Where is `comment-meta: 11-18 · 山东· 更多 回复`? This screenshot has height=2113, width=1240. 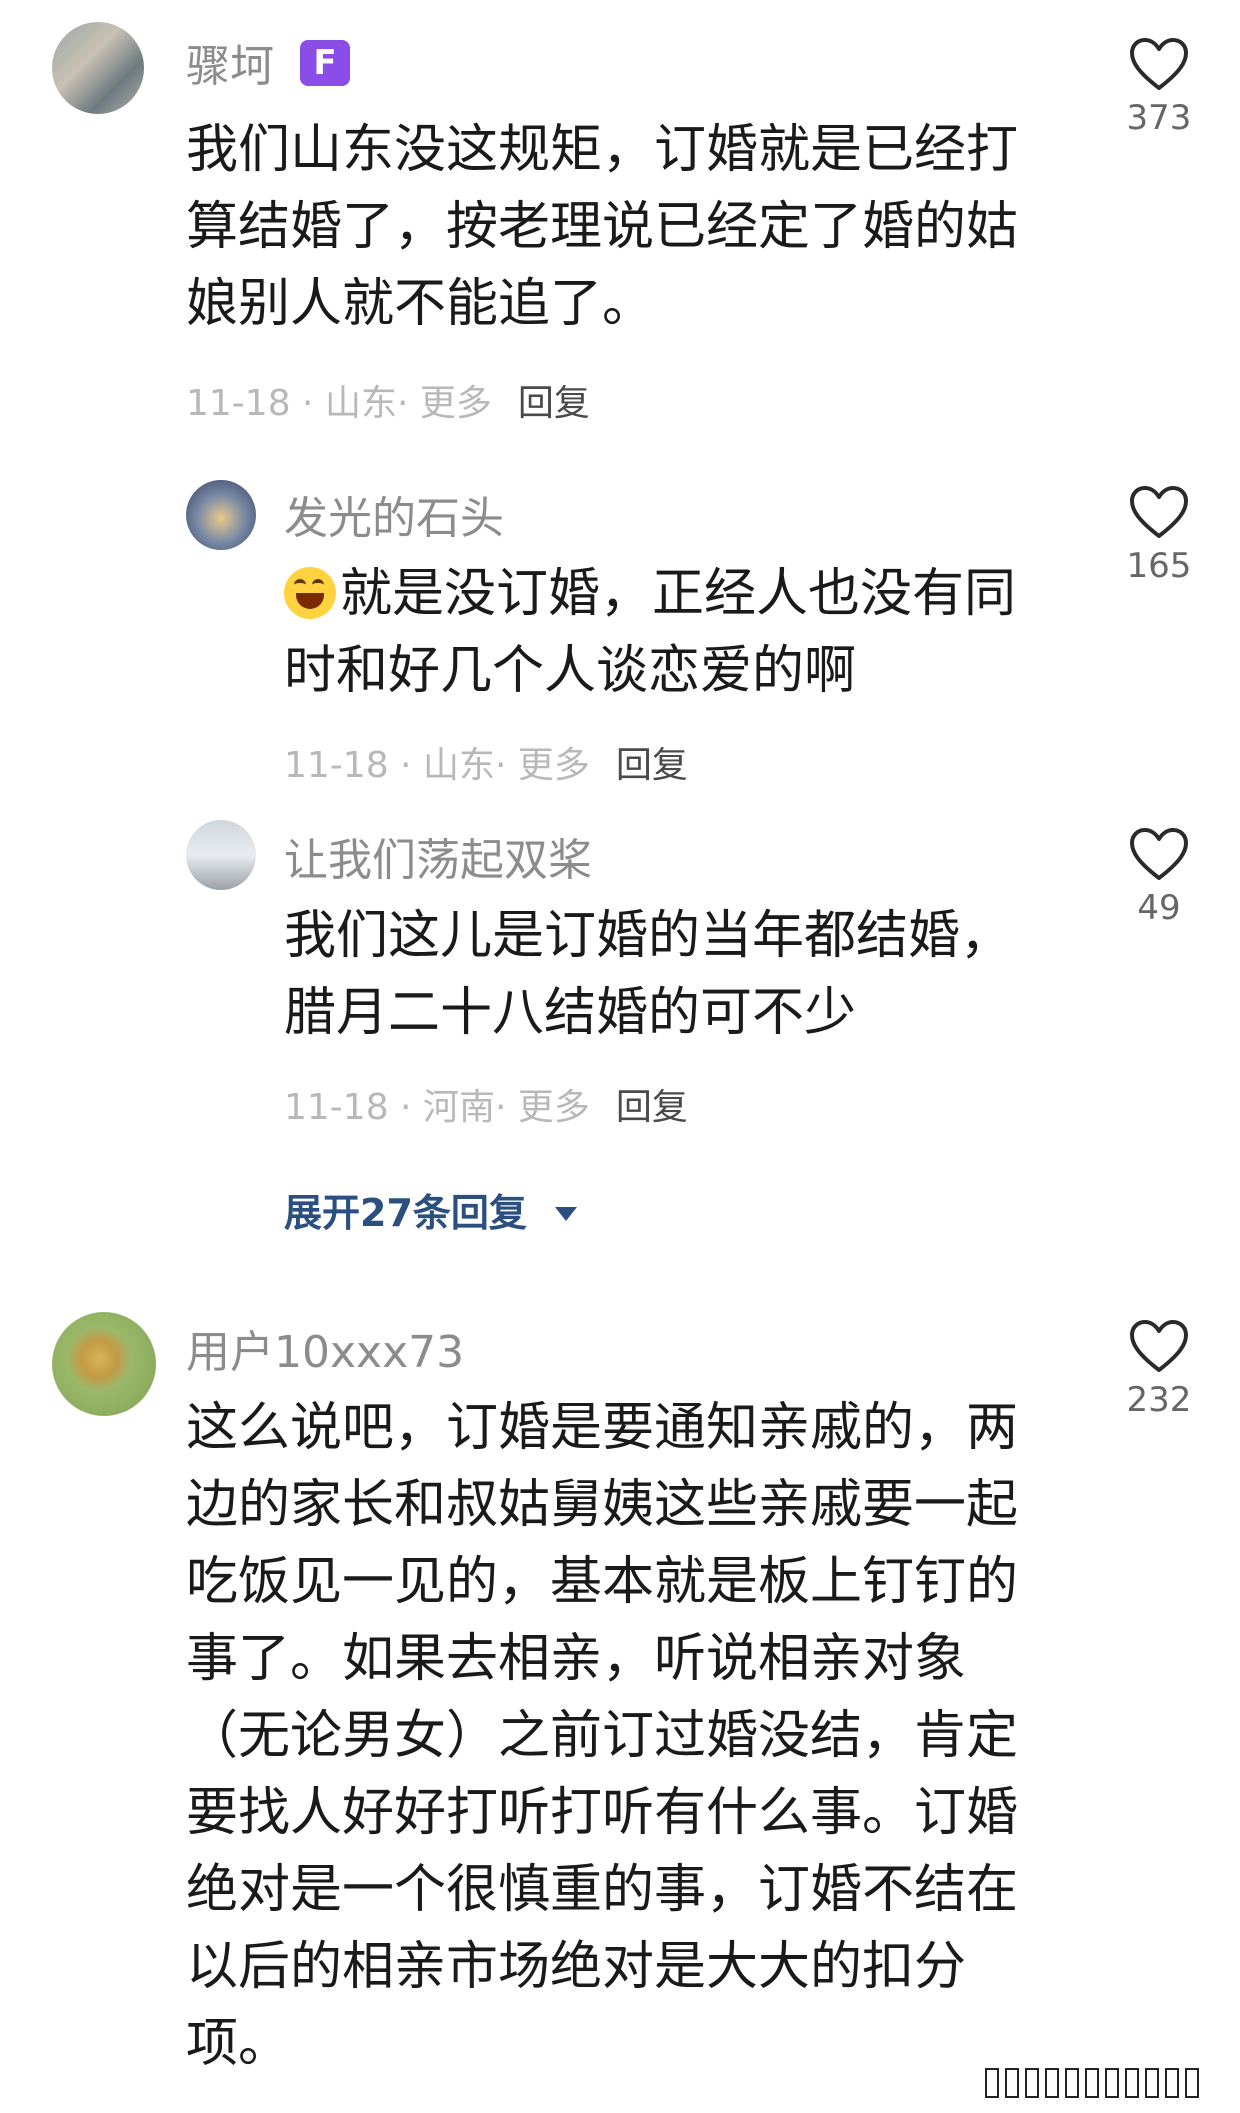 comment-meta: 11-18 · 山东· 更多 回复 is located at coordinates (388, 403).